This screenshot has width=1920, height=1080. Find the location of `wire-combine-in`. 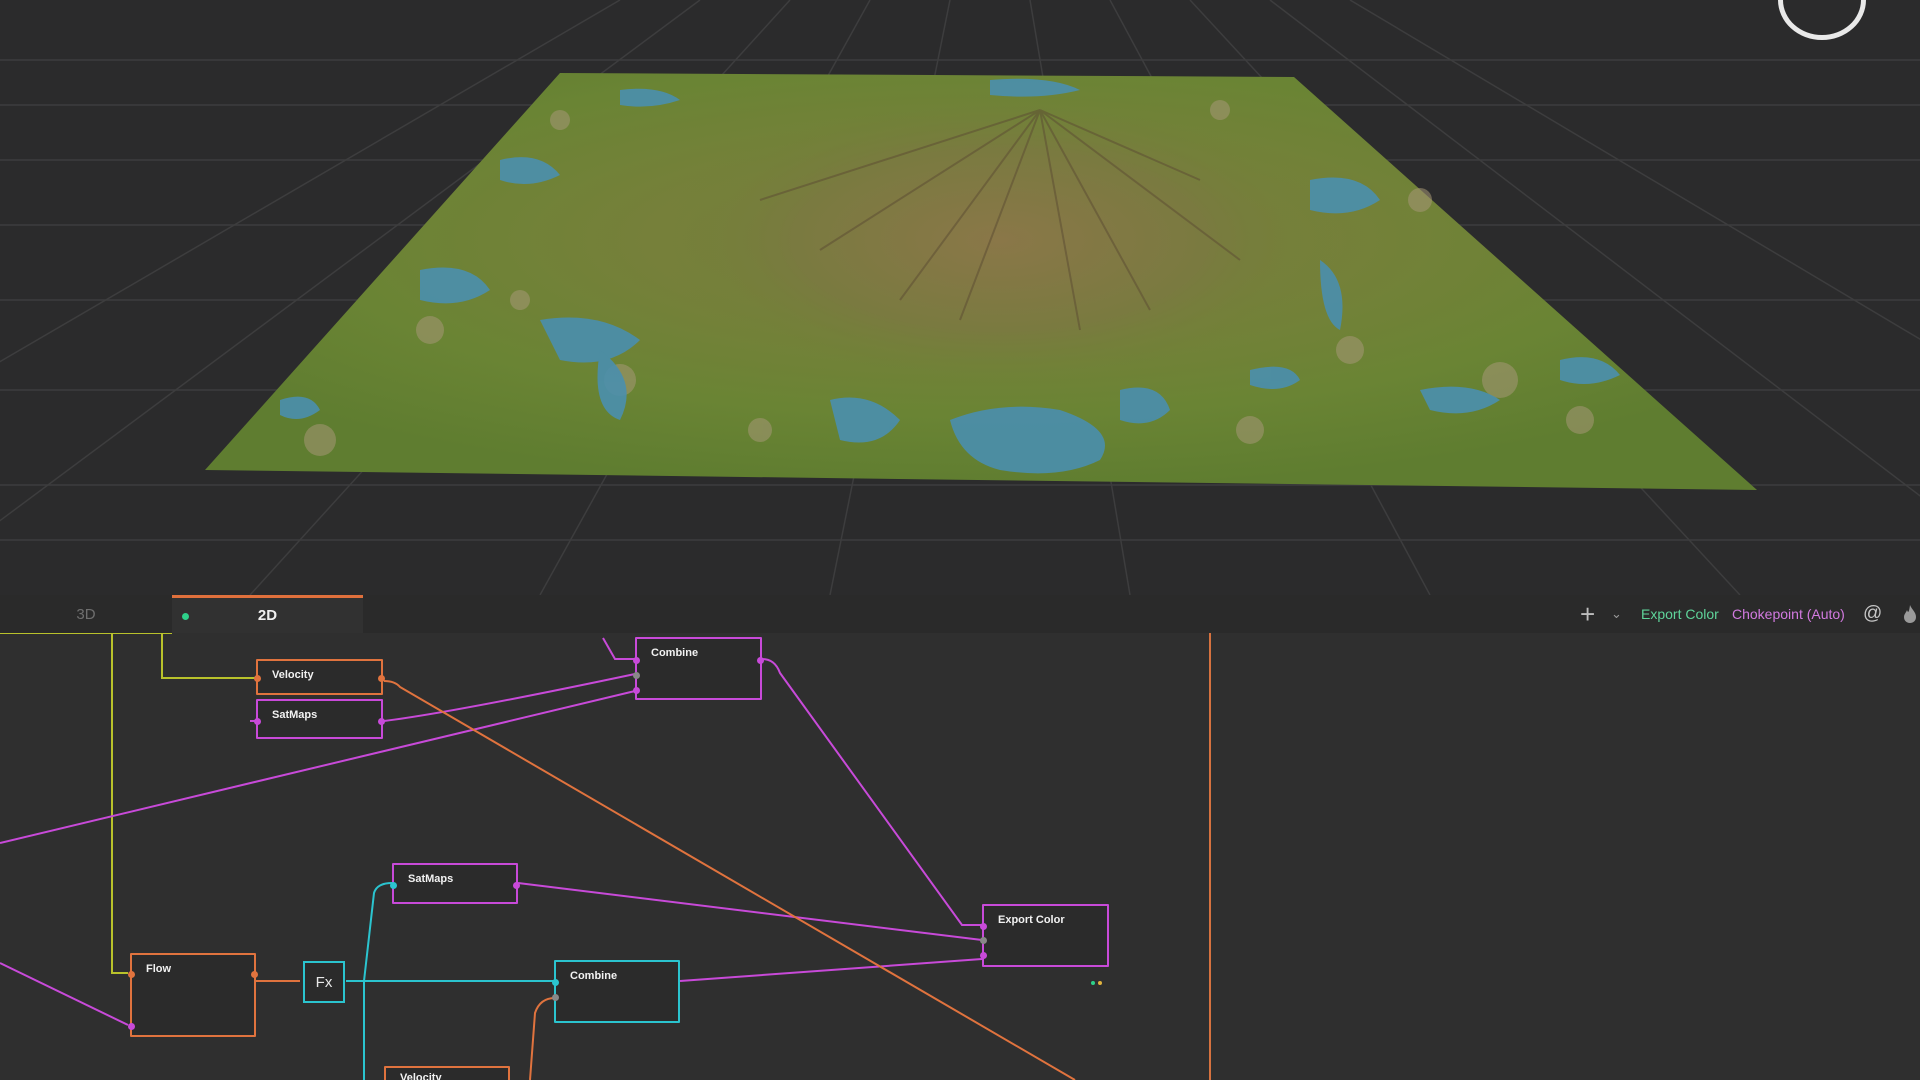

wire-combine-in is located at coordinates (618, 648).